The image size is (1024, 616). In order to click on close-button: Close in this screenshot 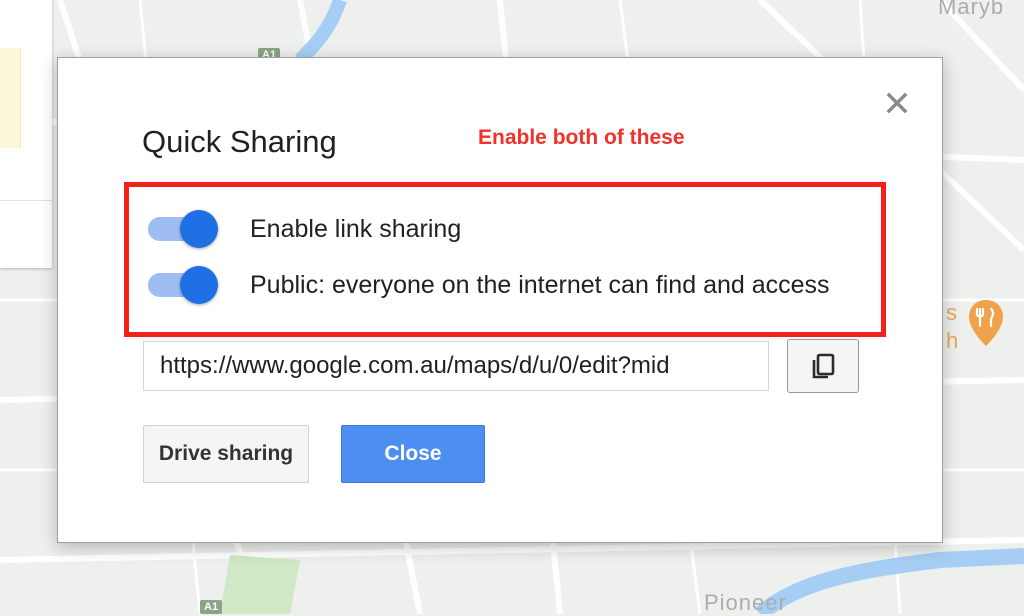, I will do `click(413, 454)`.